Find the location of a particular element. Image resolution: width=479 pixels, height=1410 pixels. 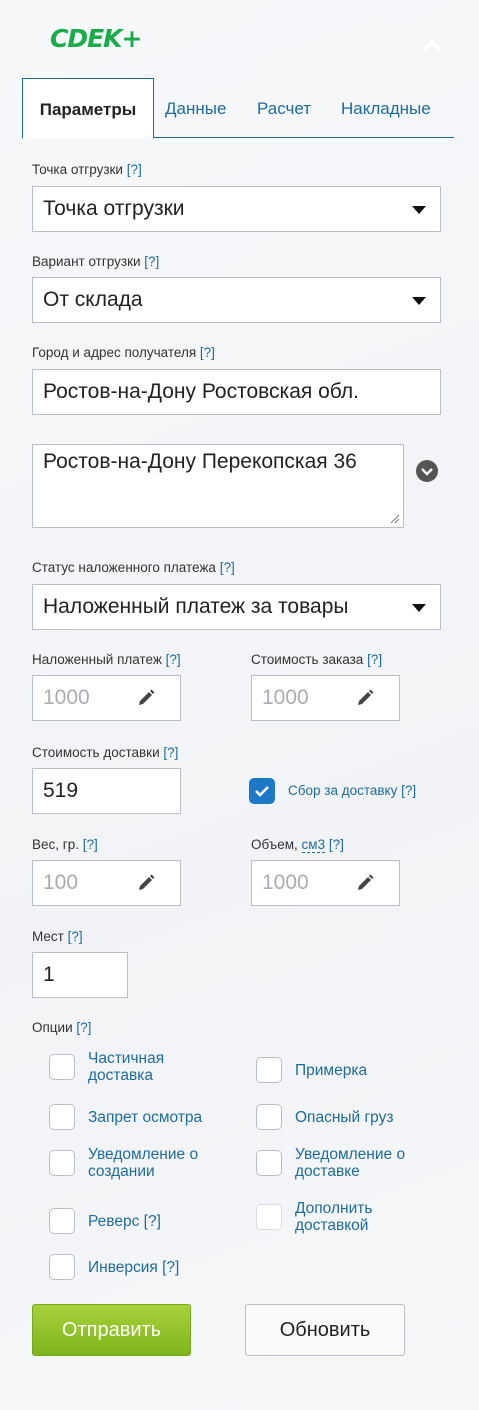

chevron-up-icon is located at coordinates (432, 46).